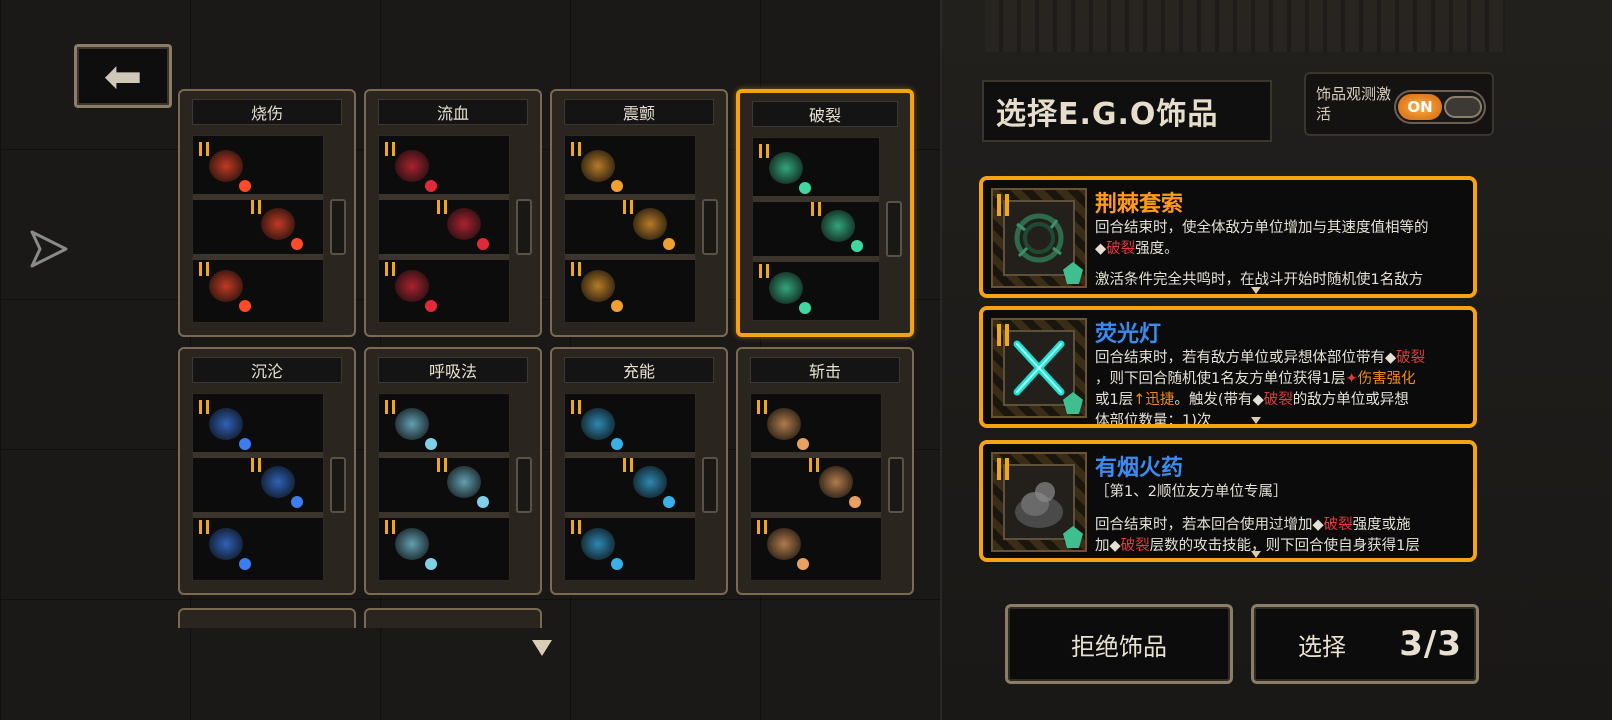 The width and height of the screenshot is (1612, 720). I want to click on select-label: 选择, so click(1322, 646).